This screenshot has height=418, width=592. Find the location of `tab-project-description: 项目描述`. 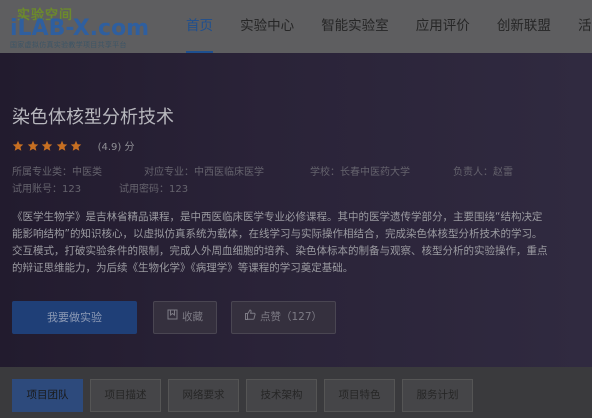

tab-project-description: 项目描述 is located at coordinates (125, 395).